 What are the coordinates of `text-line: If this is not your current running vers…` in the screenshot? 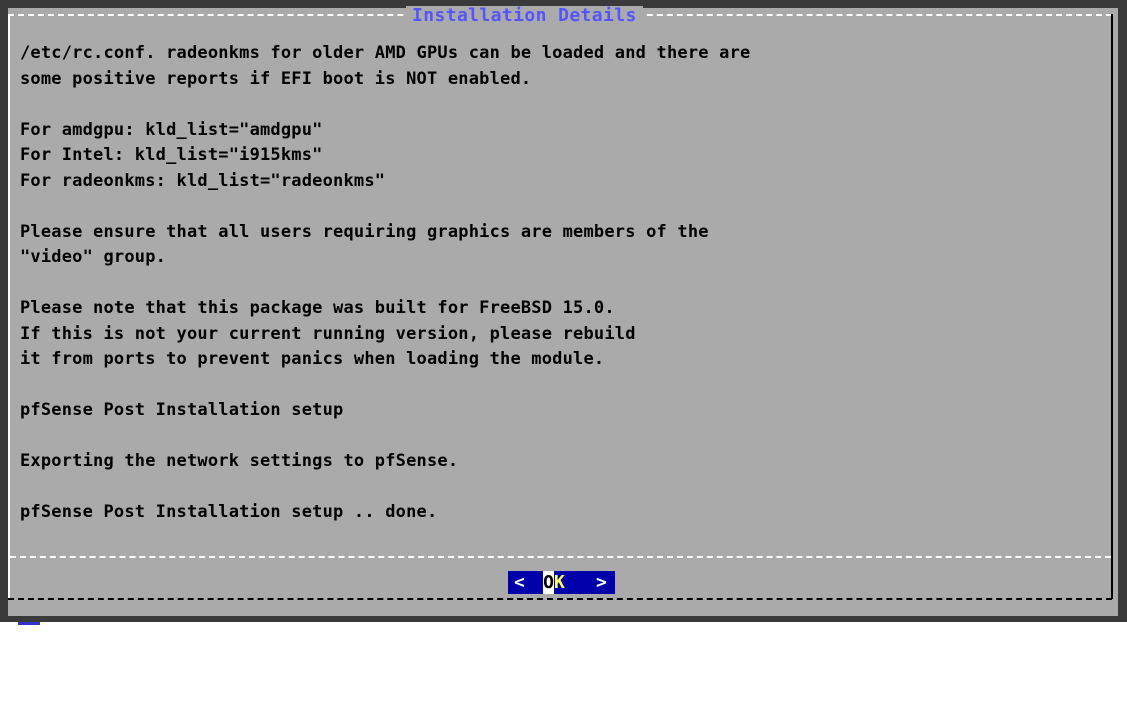 It's located at (328, 333).